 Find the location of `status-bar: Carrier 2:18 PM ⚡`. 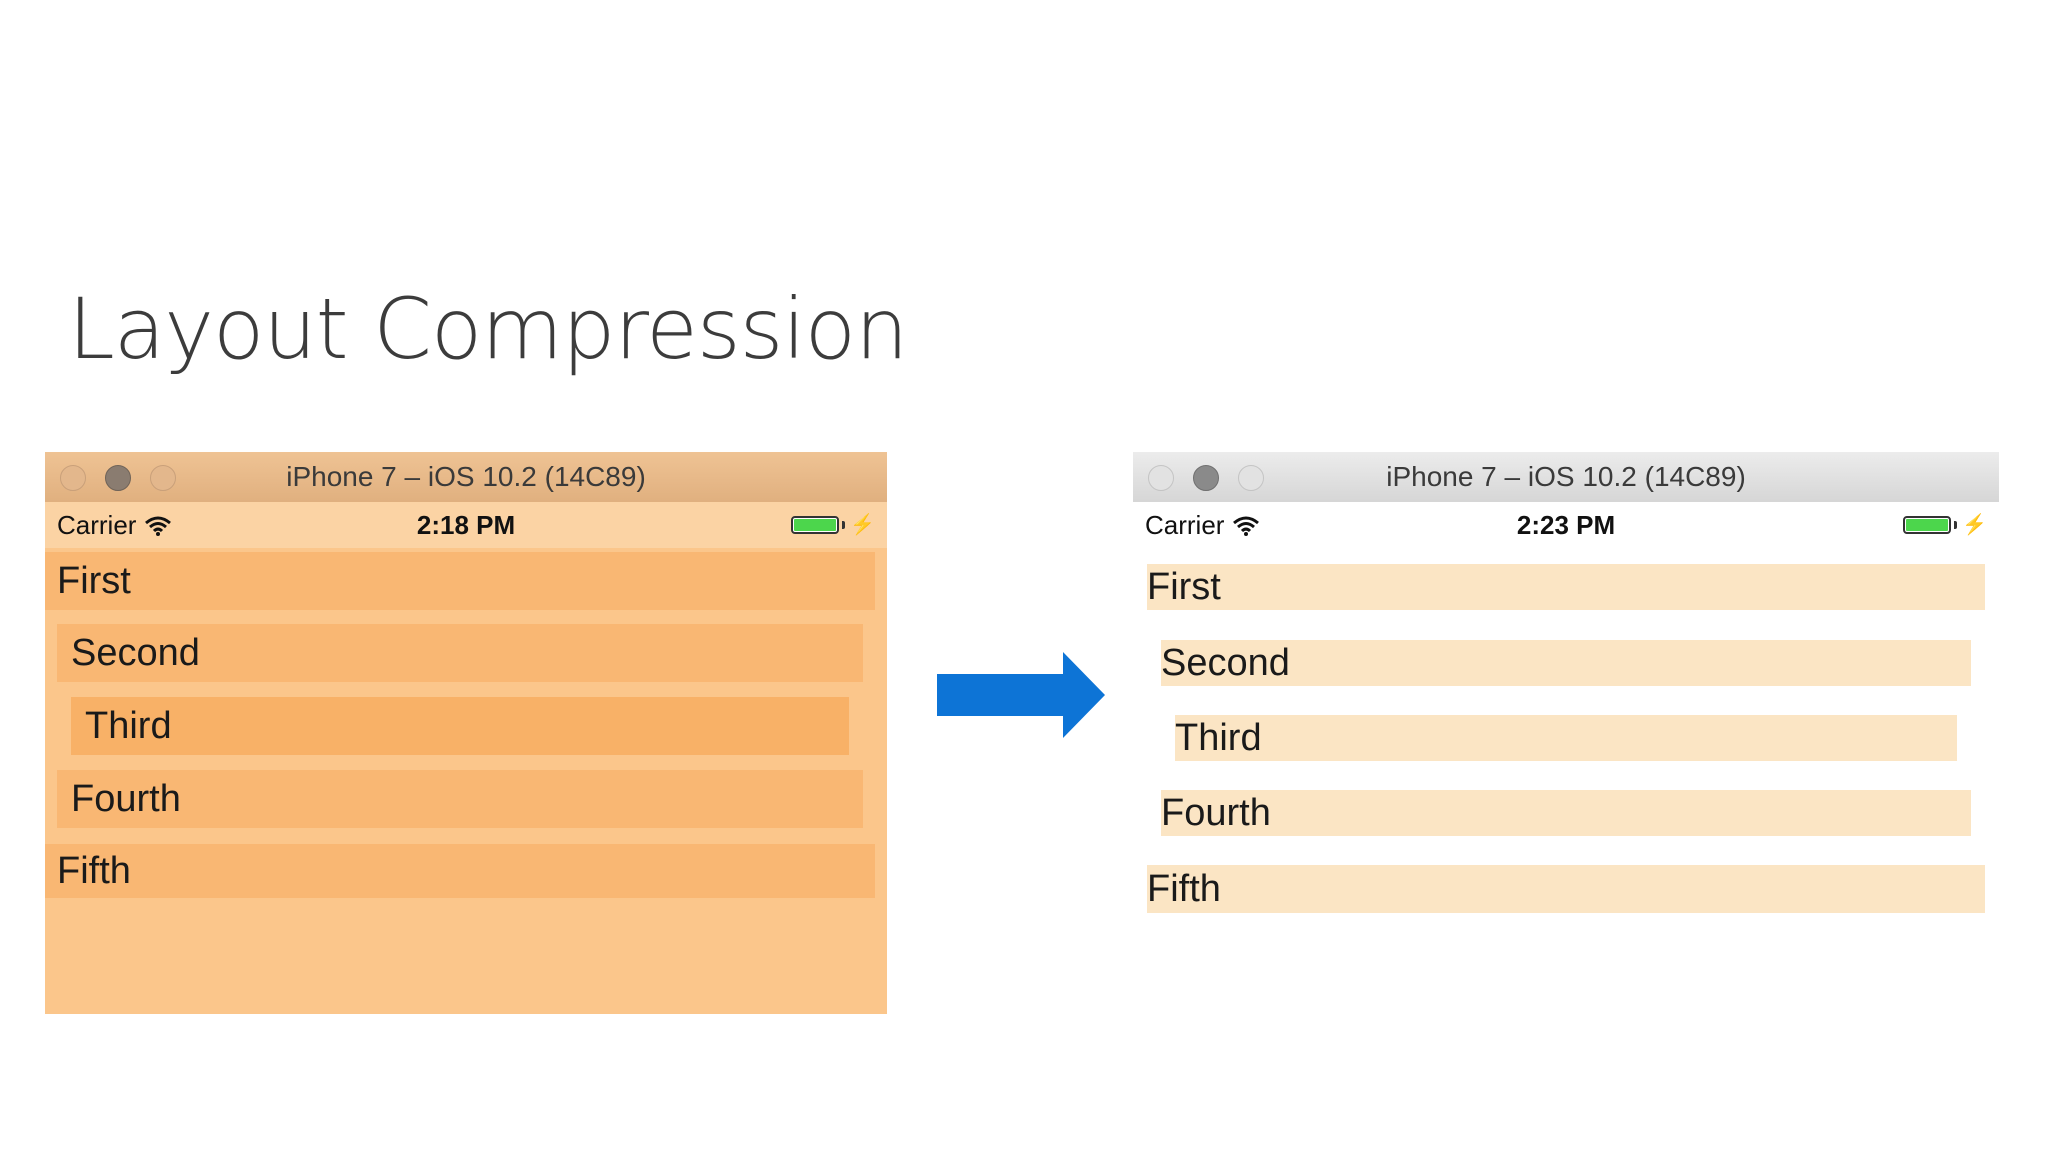

status-bar: Carrier 2:18 PM ⚡ is located at coordinates (466, 525).